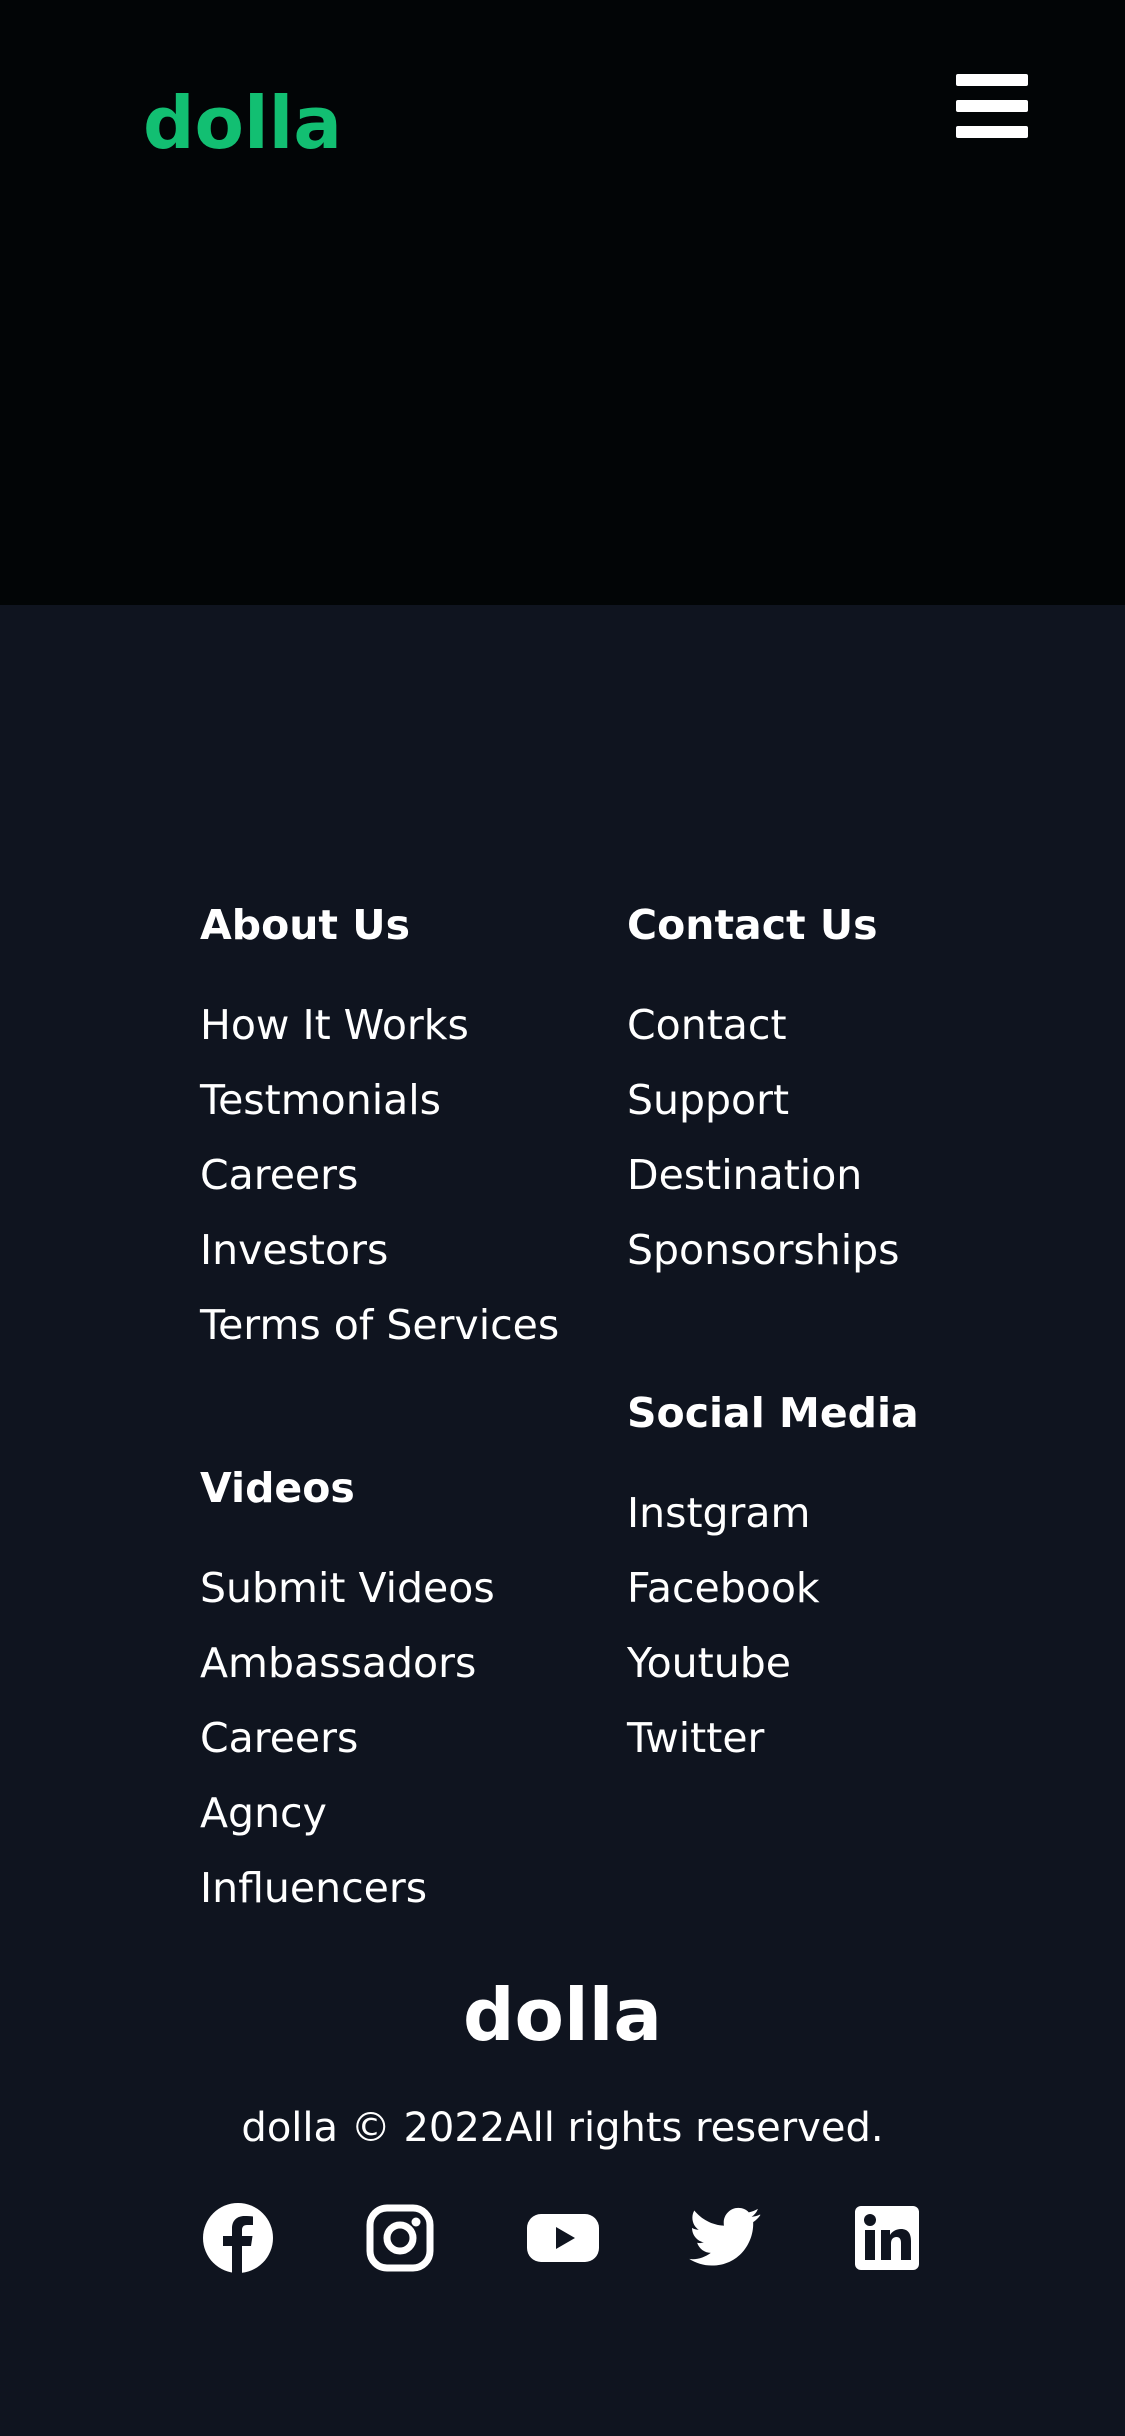 The width and height of the screenshot is (1125, 2436). Describe the element at coordinates (773, 1738) in the screenshot. I see `footer-link-twitter: Twitter` at that location.